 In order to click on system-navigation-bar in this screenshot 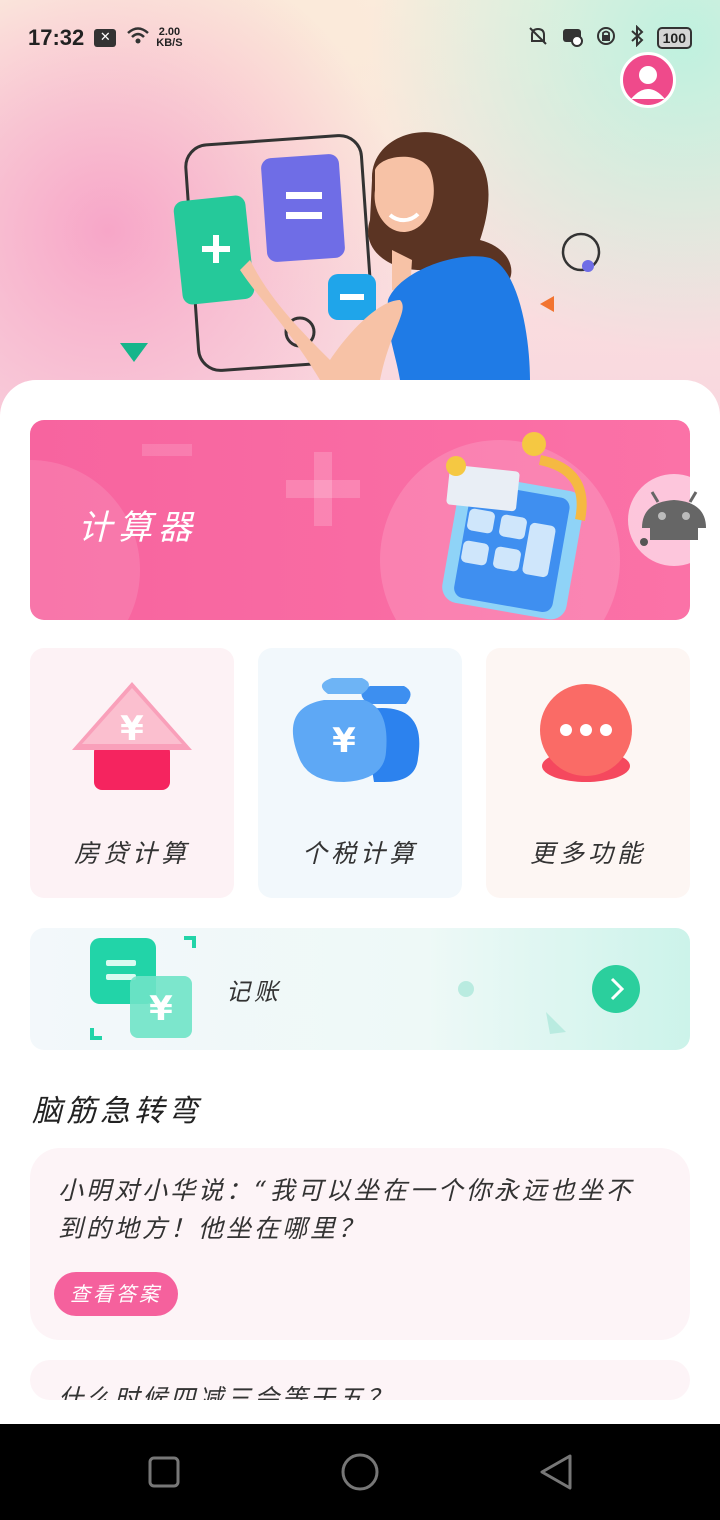, I will do `click(360, 1472)`.